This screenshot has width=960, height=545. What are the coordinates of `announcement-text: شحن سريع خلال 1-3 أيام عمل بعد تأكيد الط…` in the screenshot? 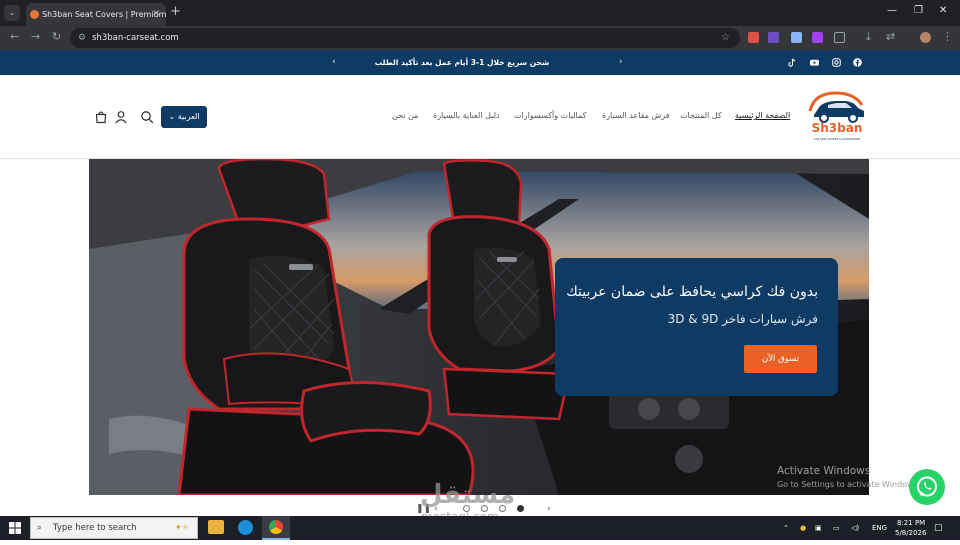 It's located at (462, 62).